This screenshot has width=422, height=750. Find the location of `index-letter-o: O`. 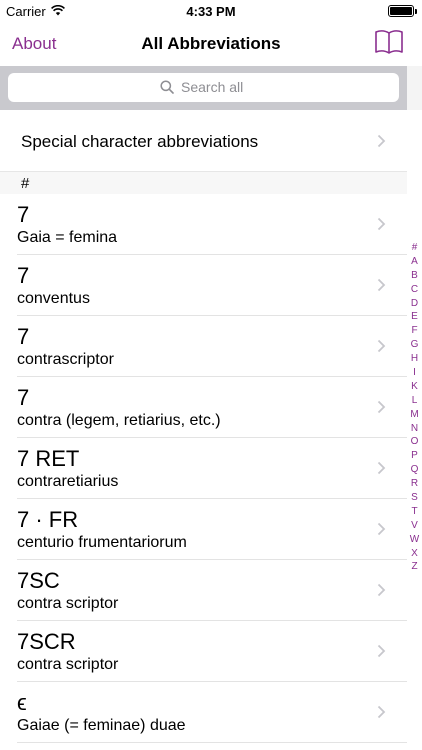

index-letter-o: O is located at coordinates (414, 442).